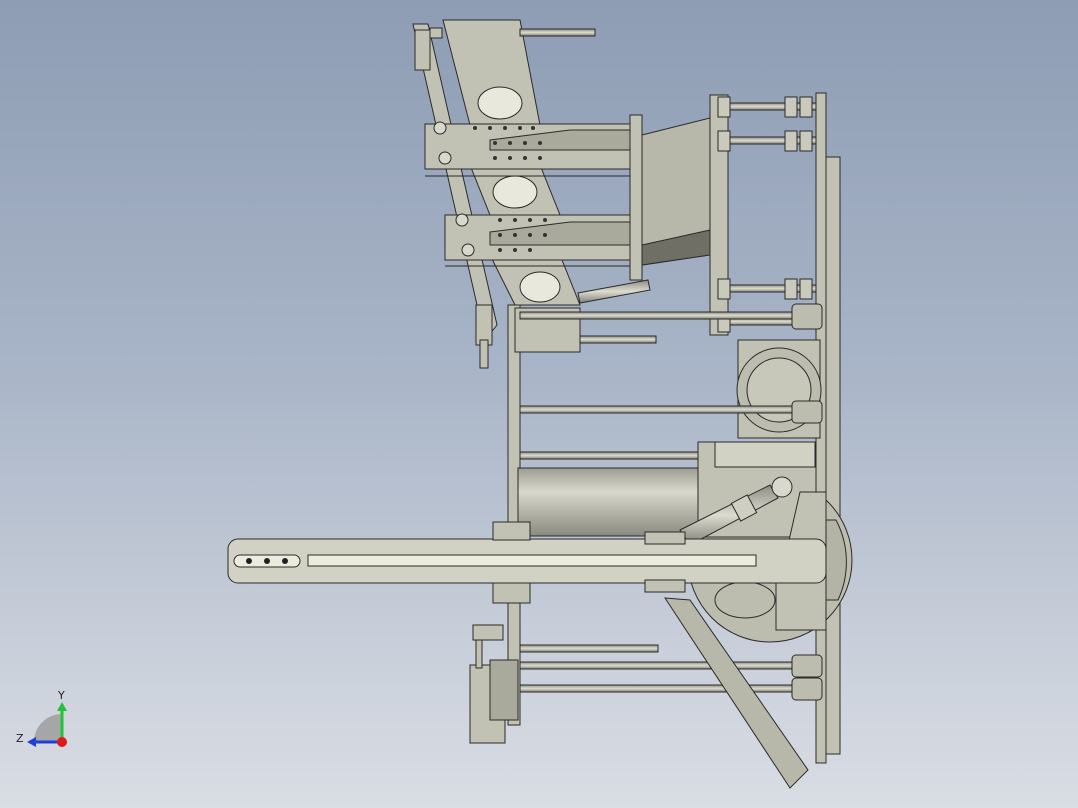 The width and height of the screenshot is (1078, 808). Describe the element at coordinates (488, 632) in the screenshot. I see `gripper-bracket` at that location.